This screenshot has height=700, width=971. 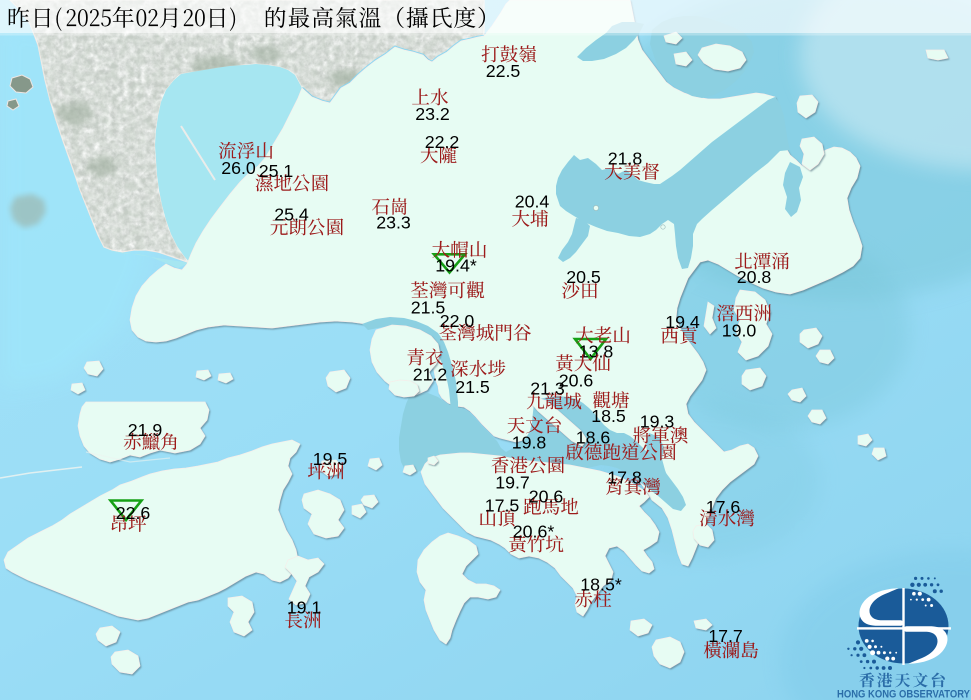 What do you see at coordinates (238, 168) in the screenshot?
I see `svg-text: 26.0` at bounding box center [238, 168].